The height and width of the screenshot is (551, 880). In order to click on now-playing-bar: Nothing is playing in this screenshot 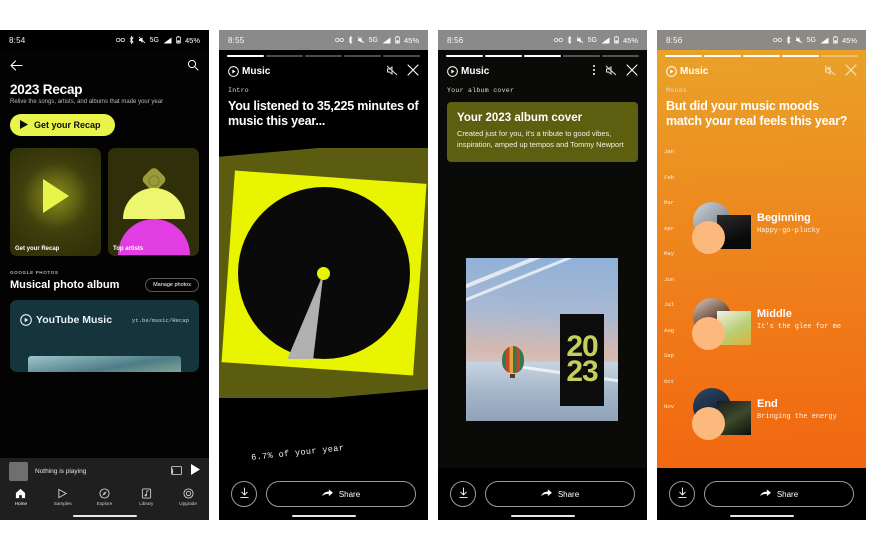, I will do `click(104, 471)`.